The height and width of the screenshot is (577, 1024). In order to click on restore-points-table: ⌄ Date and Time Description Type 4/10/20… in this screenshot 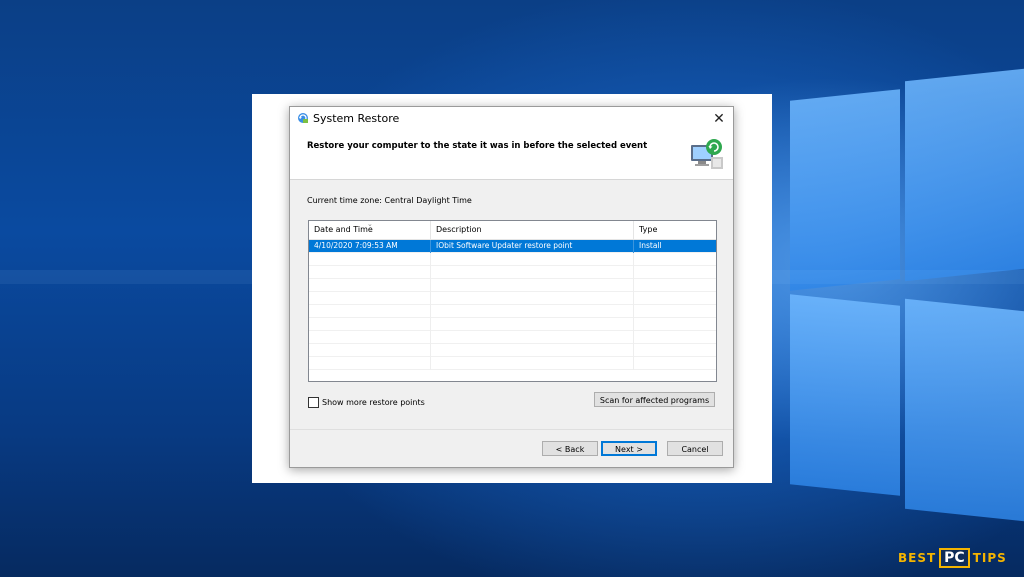, I will do `click(512, 301)`.